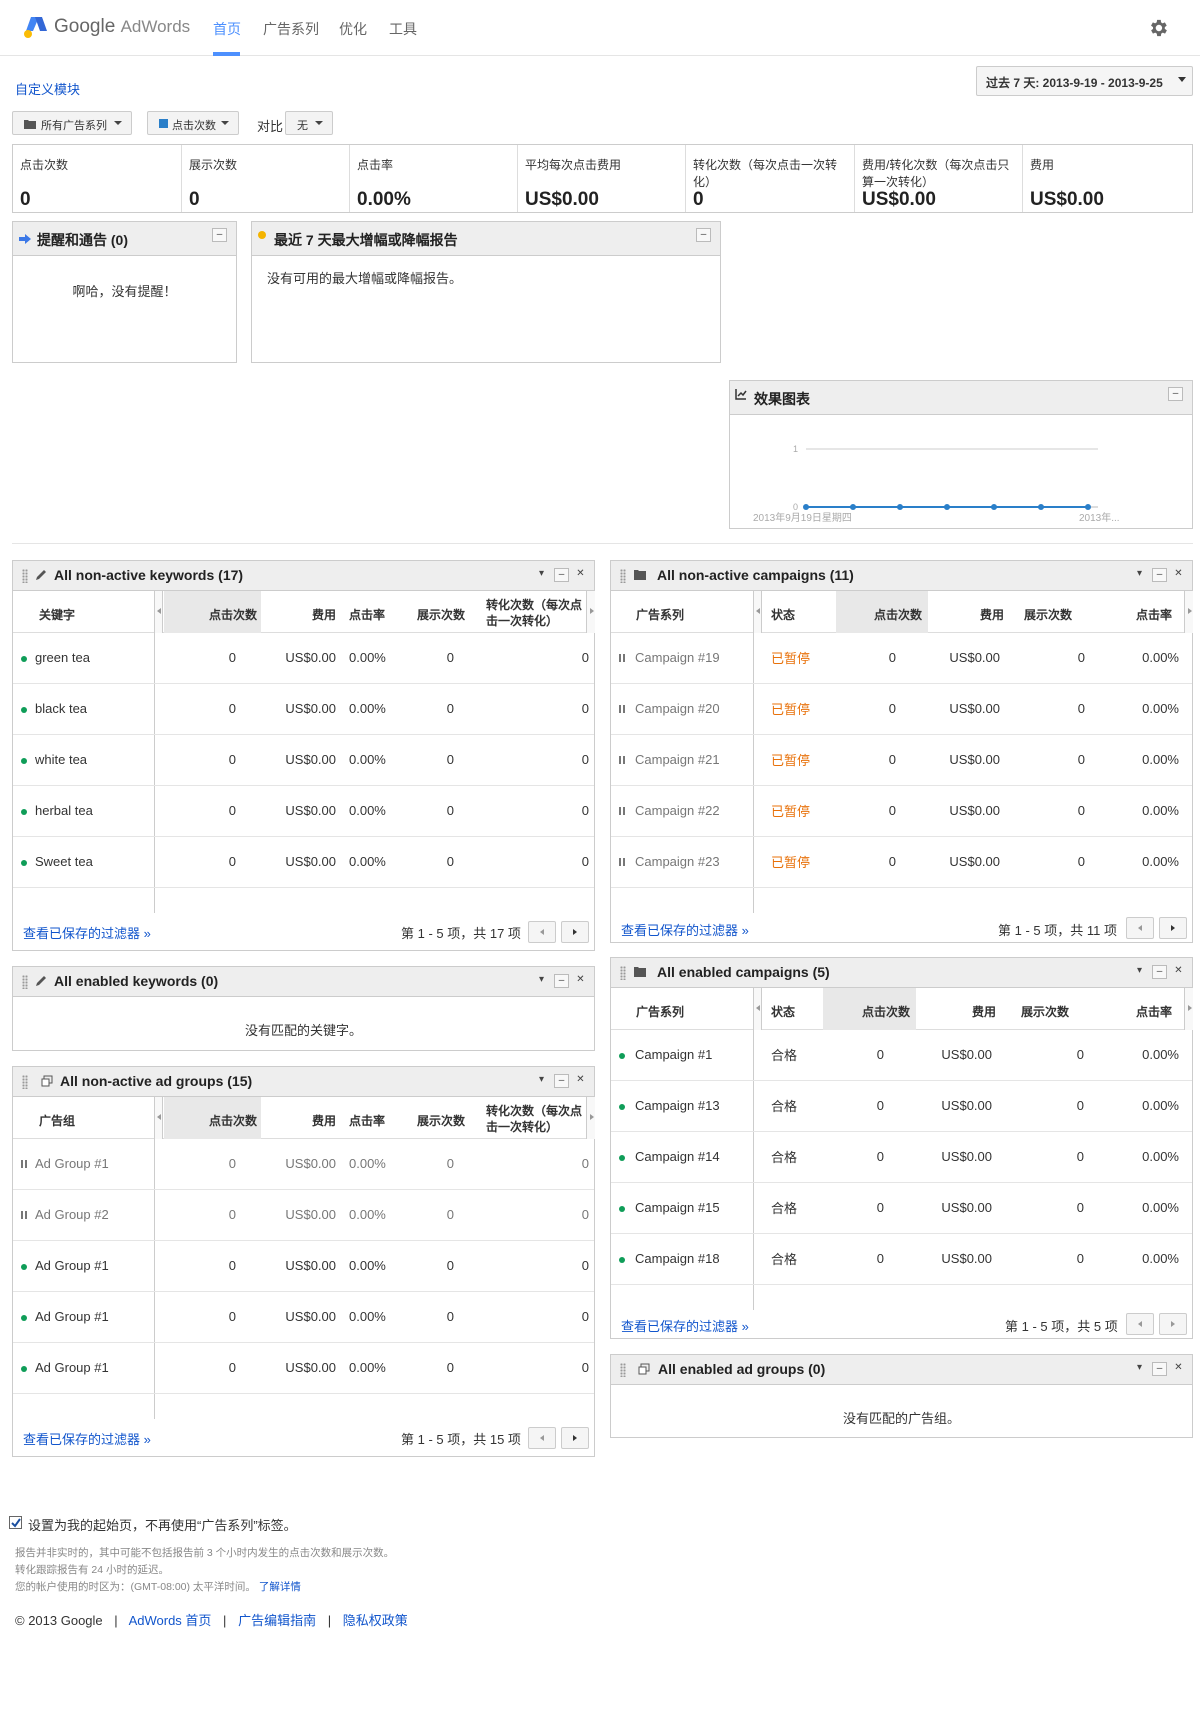  Describe the element at coordinates (291, 29) in the screenshot. I see `nav-campaigns: 广告系列` at that location.